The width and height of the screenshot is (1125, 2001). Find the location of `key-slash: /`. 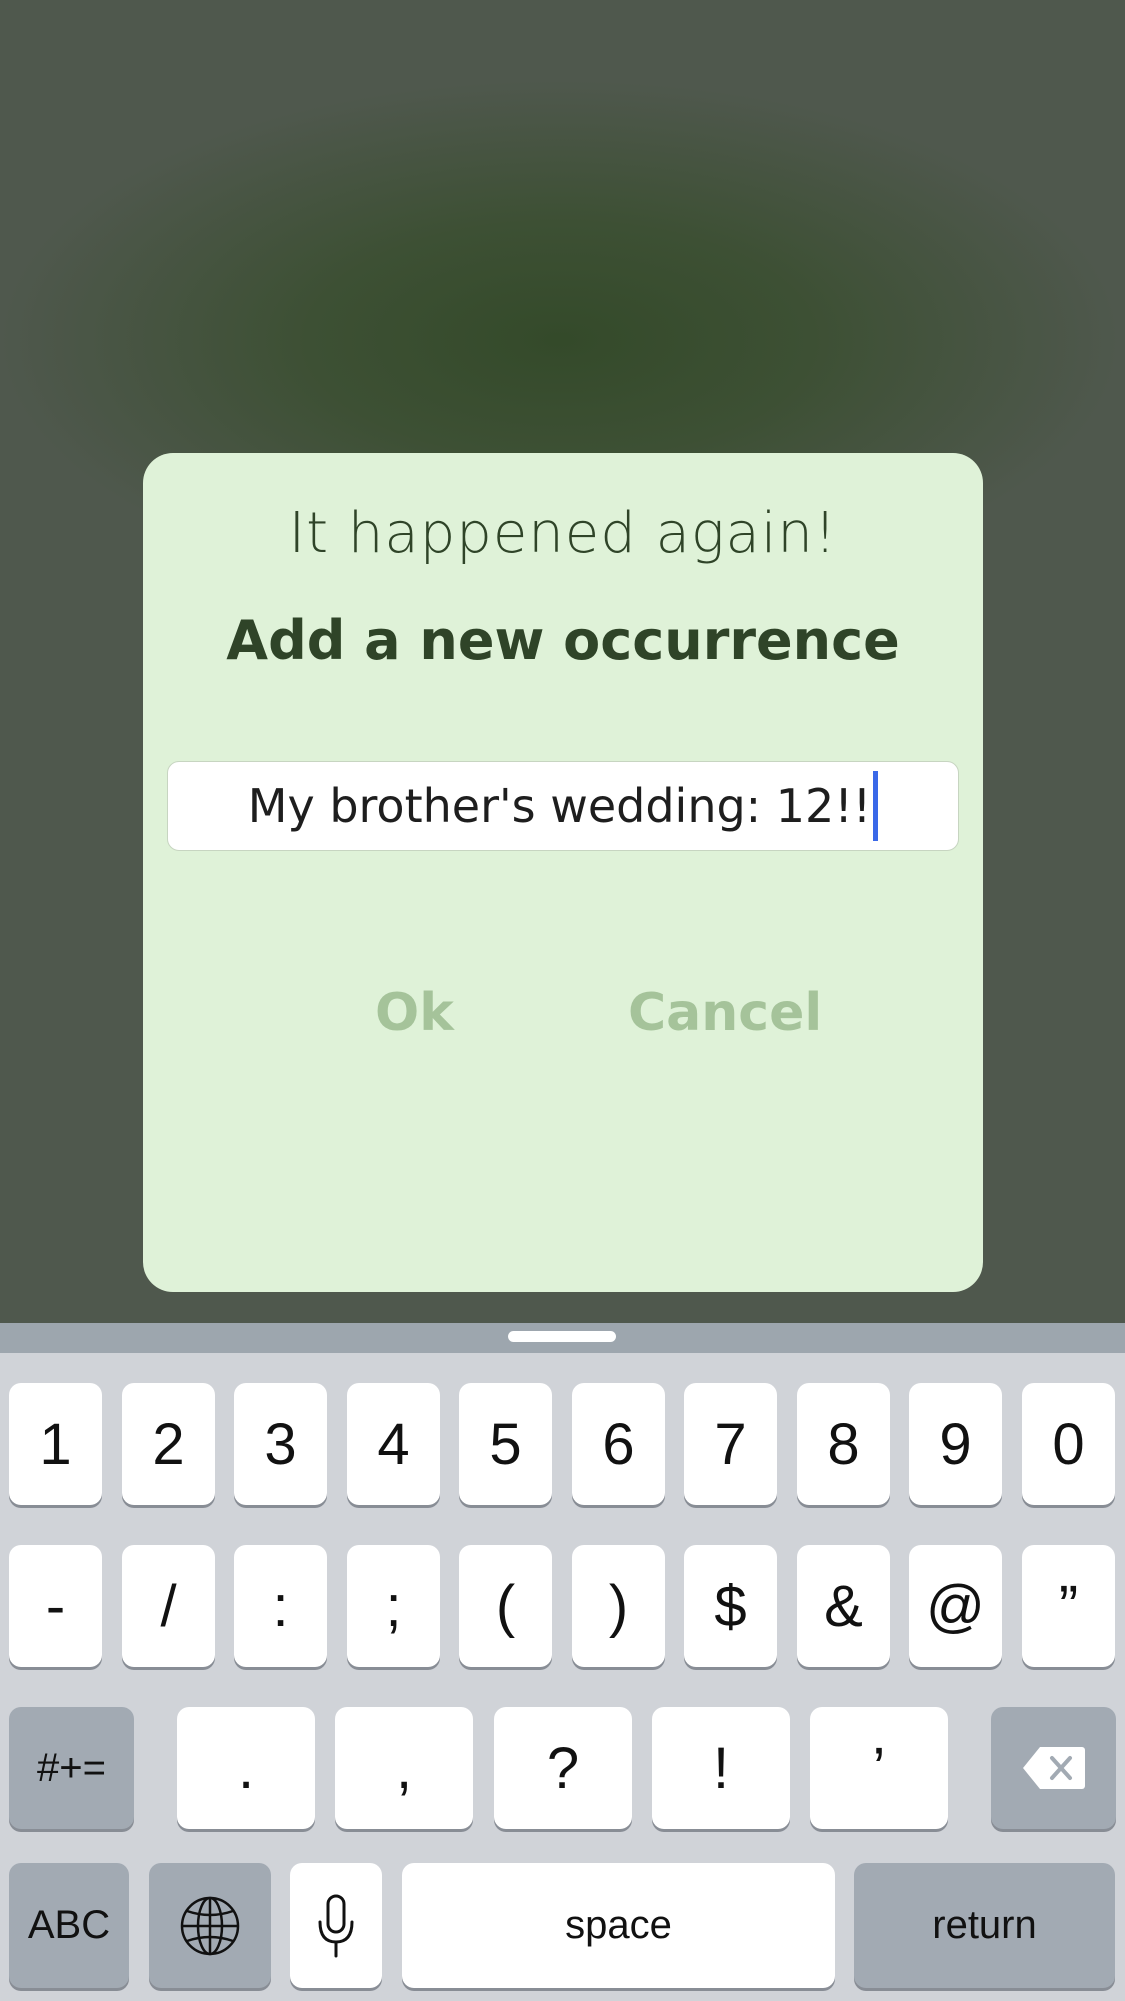

key-slash: / is located at coordinates (168, 1606).